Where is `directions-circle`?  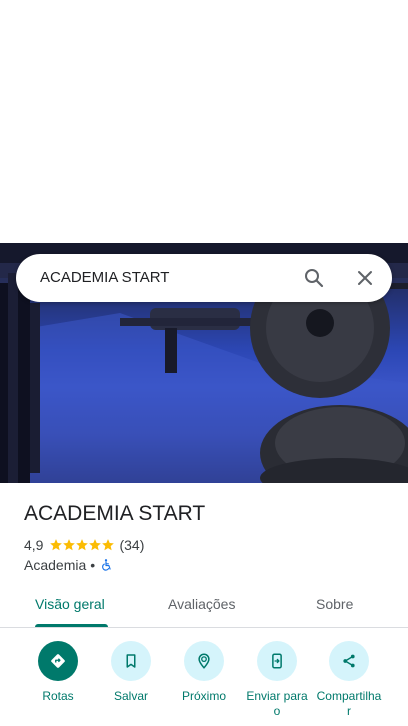 directions-circle is located at coordinates (58, 661).